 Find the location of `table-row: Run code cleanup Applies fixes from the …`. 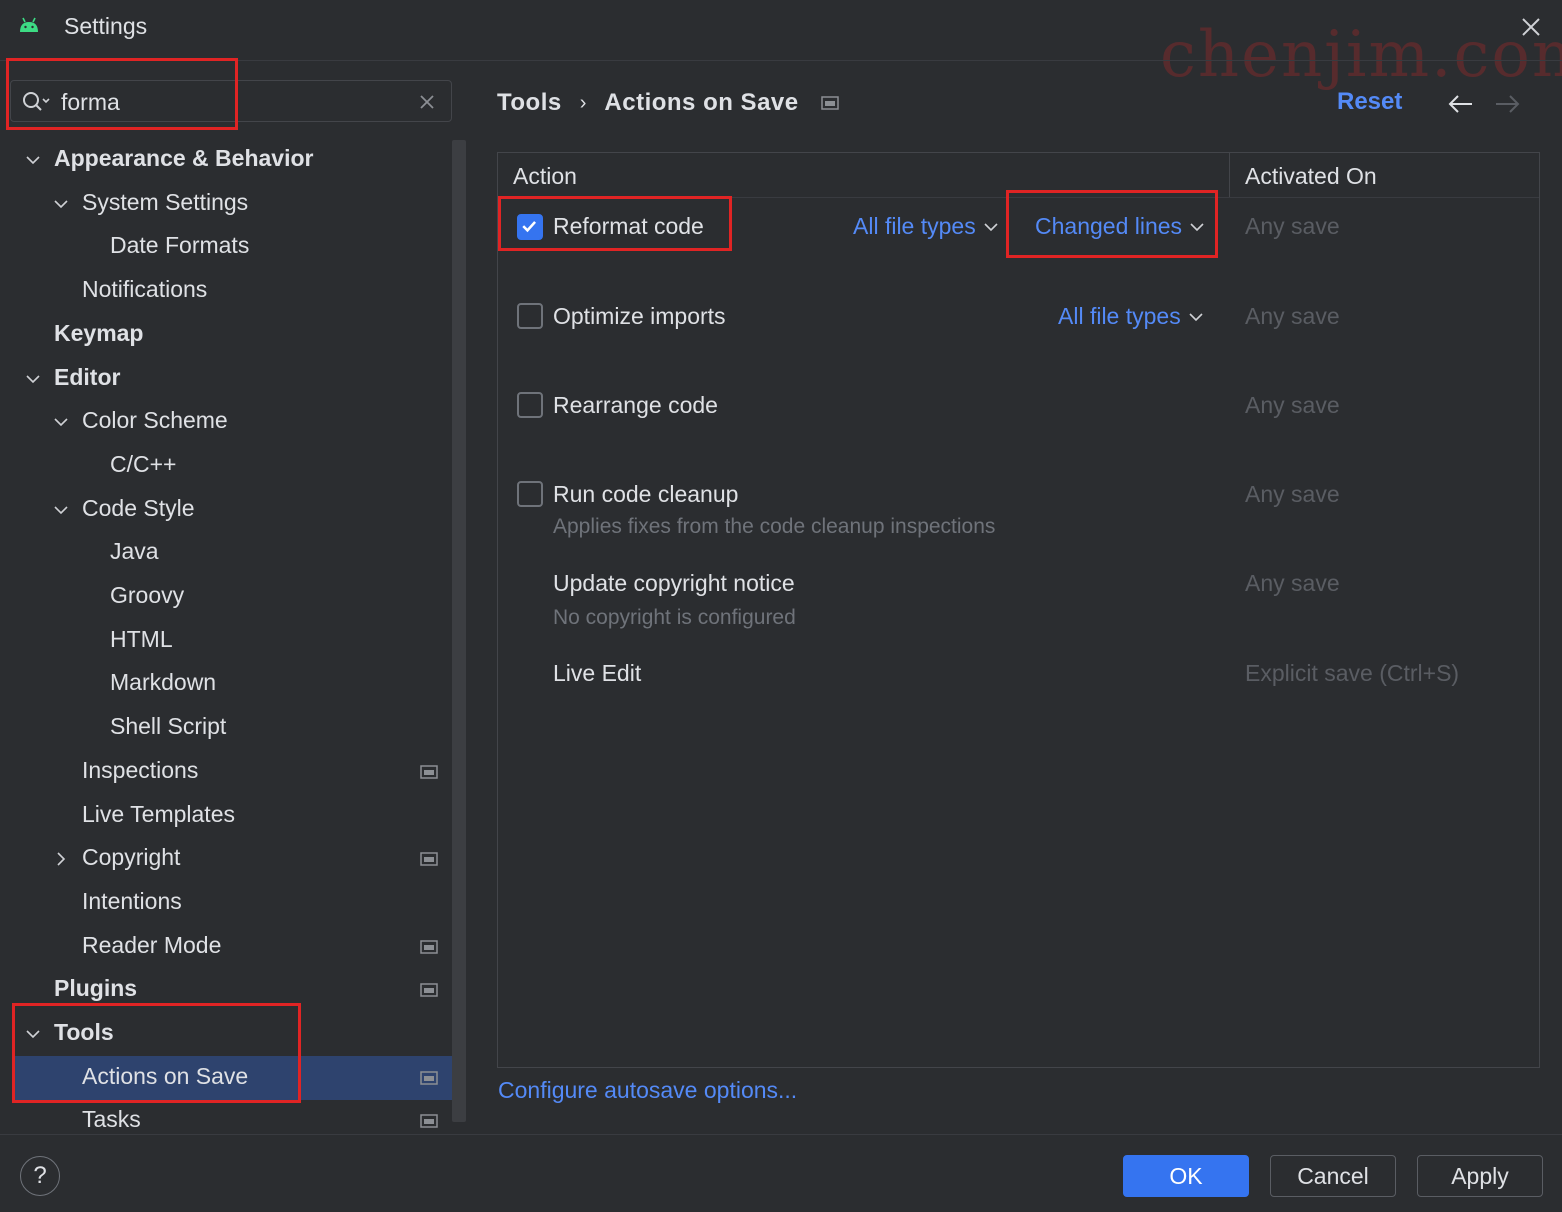

table-row: Run code cleanup Applies fixes from the … is located at coordinates (1018, 521).